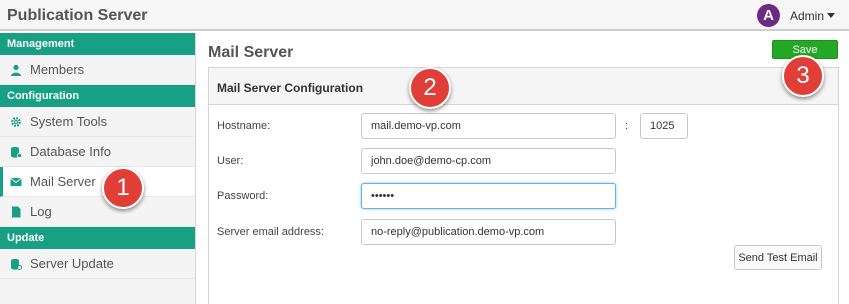 This screenshot has height=304, width=849. I want to click on sidebar-item-label: Mail Server, so click(63, 181).